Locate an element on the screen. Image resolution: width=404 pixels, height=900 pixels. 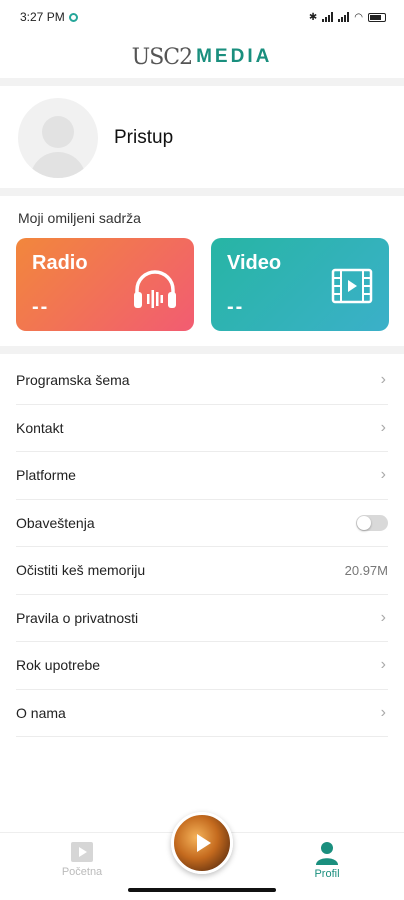
status-bar: 3:27 PM ✱ ◠ is located at coordinates (202, 17).